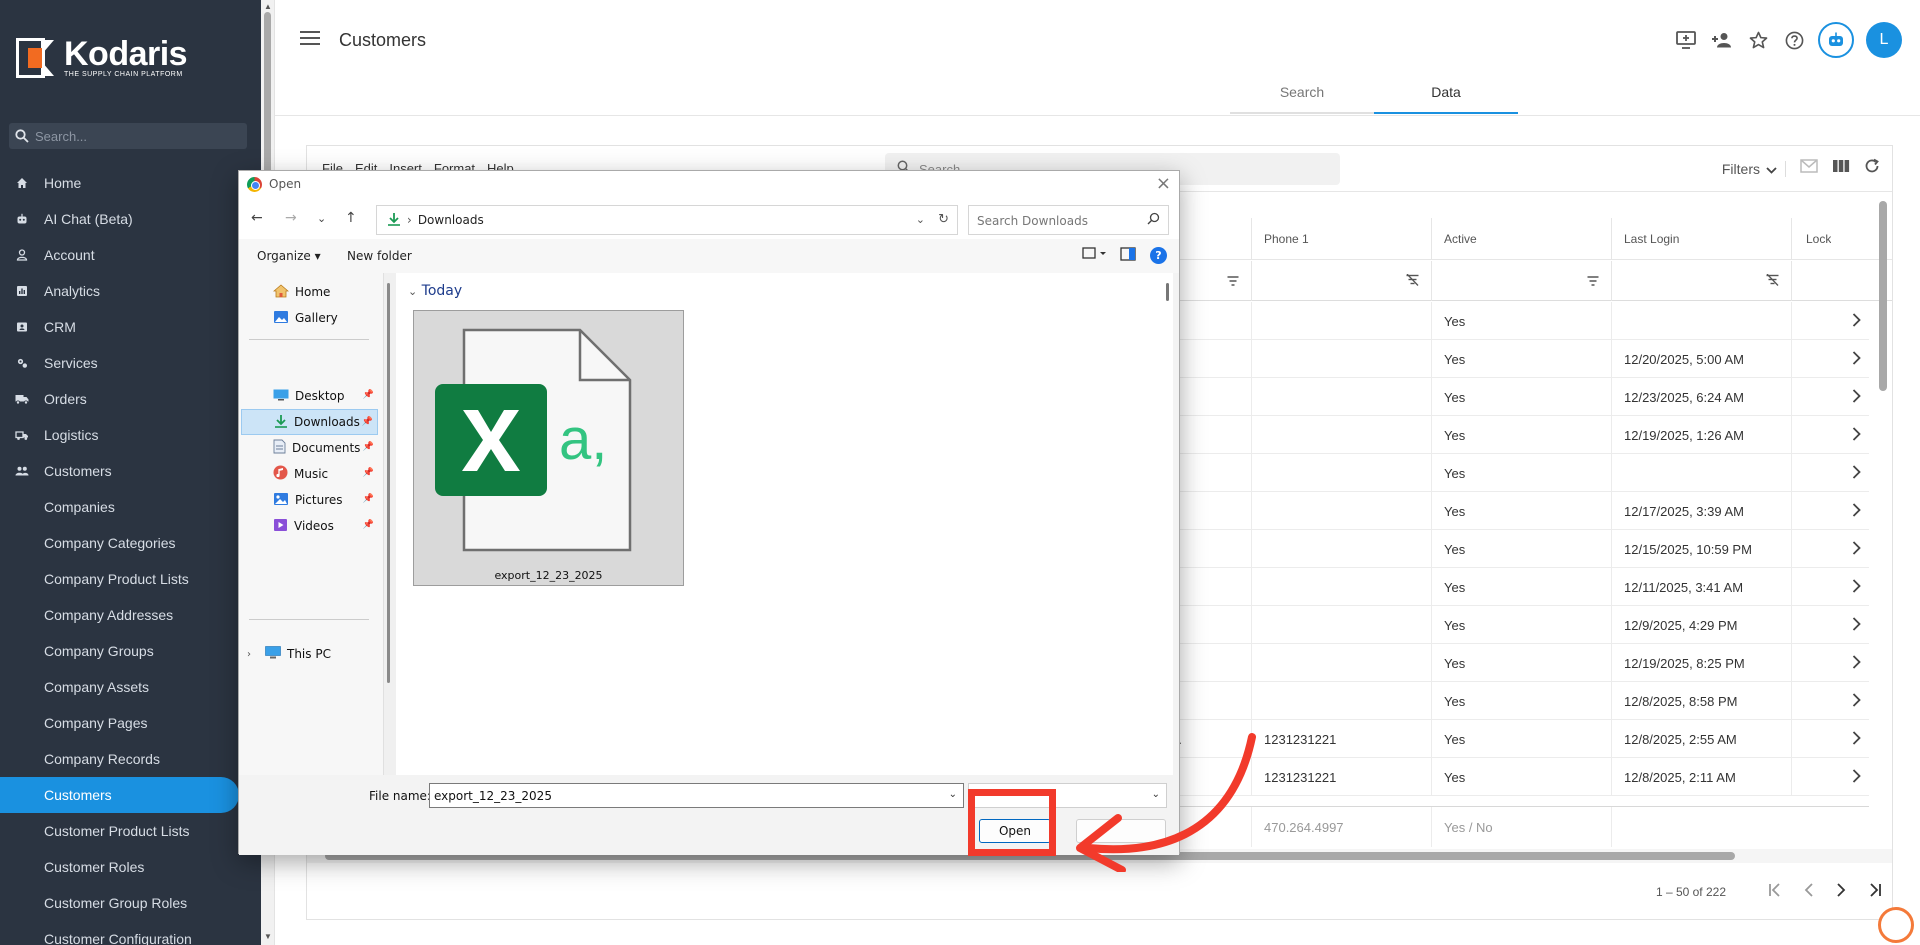 The height and width of the screenshot is (945, 1920). Describe the element at coordinates (130, 435) in the screenshot. I see `sidebar-item-logistics: Logistics` at that location.